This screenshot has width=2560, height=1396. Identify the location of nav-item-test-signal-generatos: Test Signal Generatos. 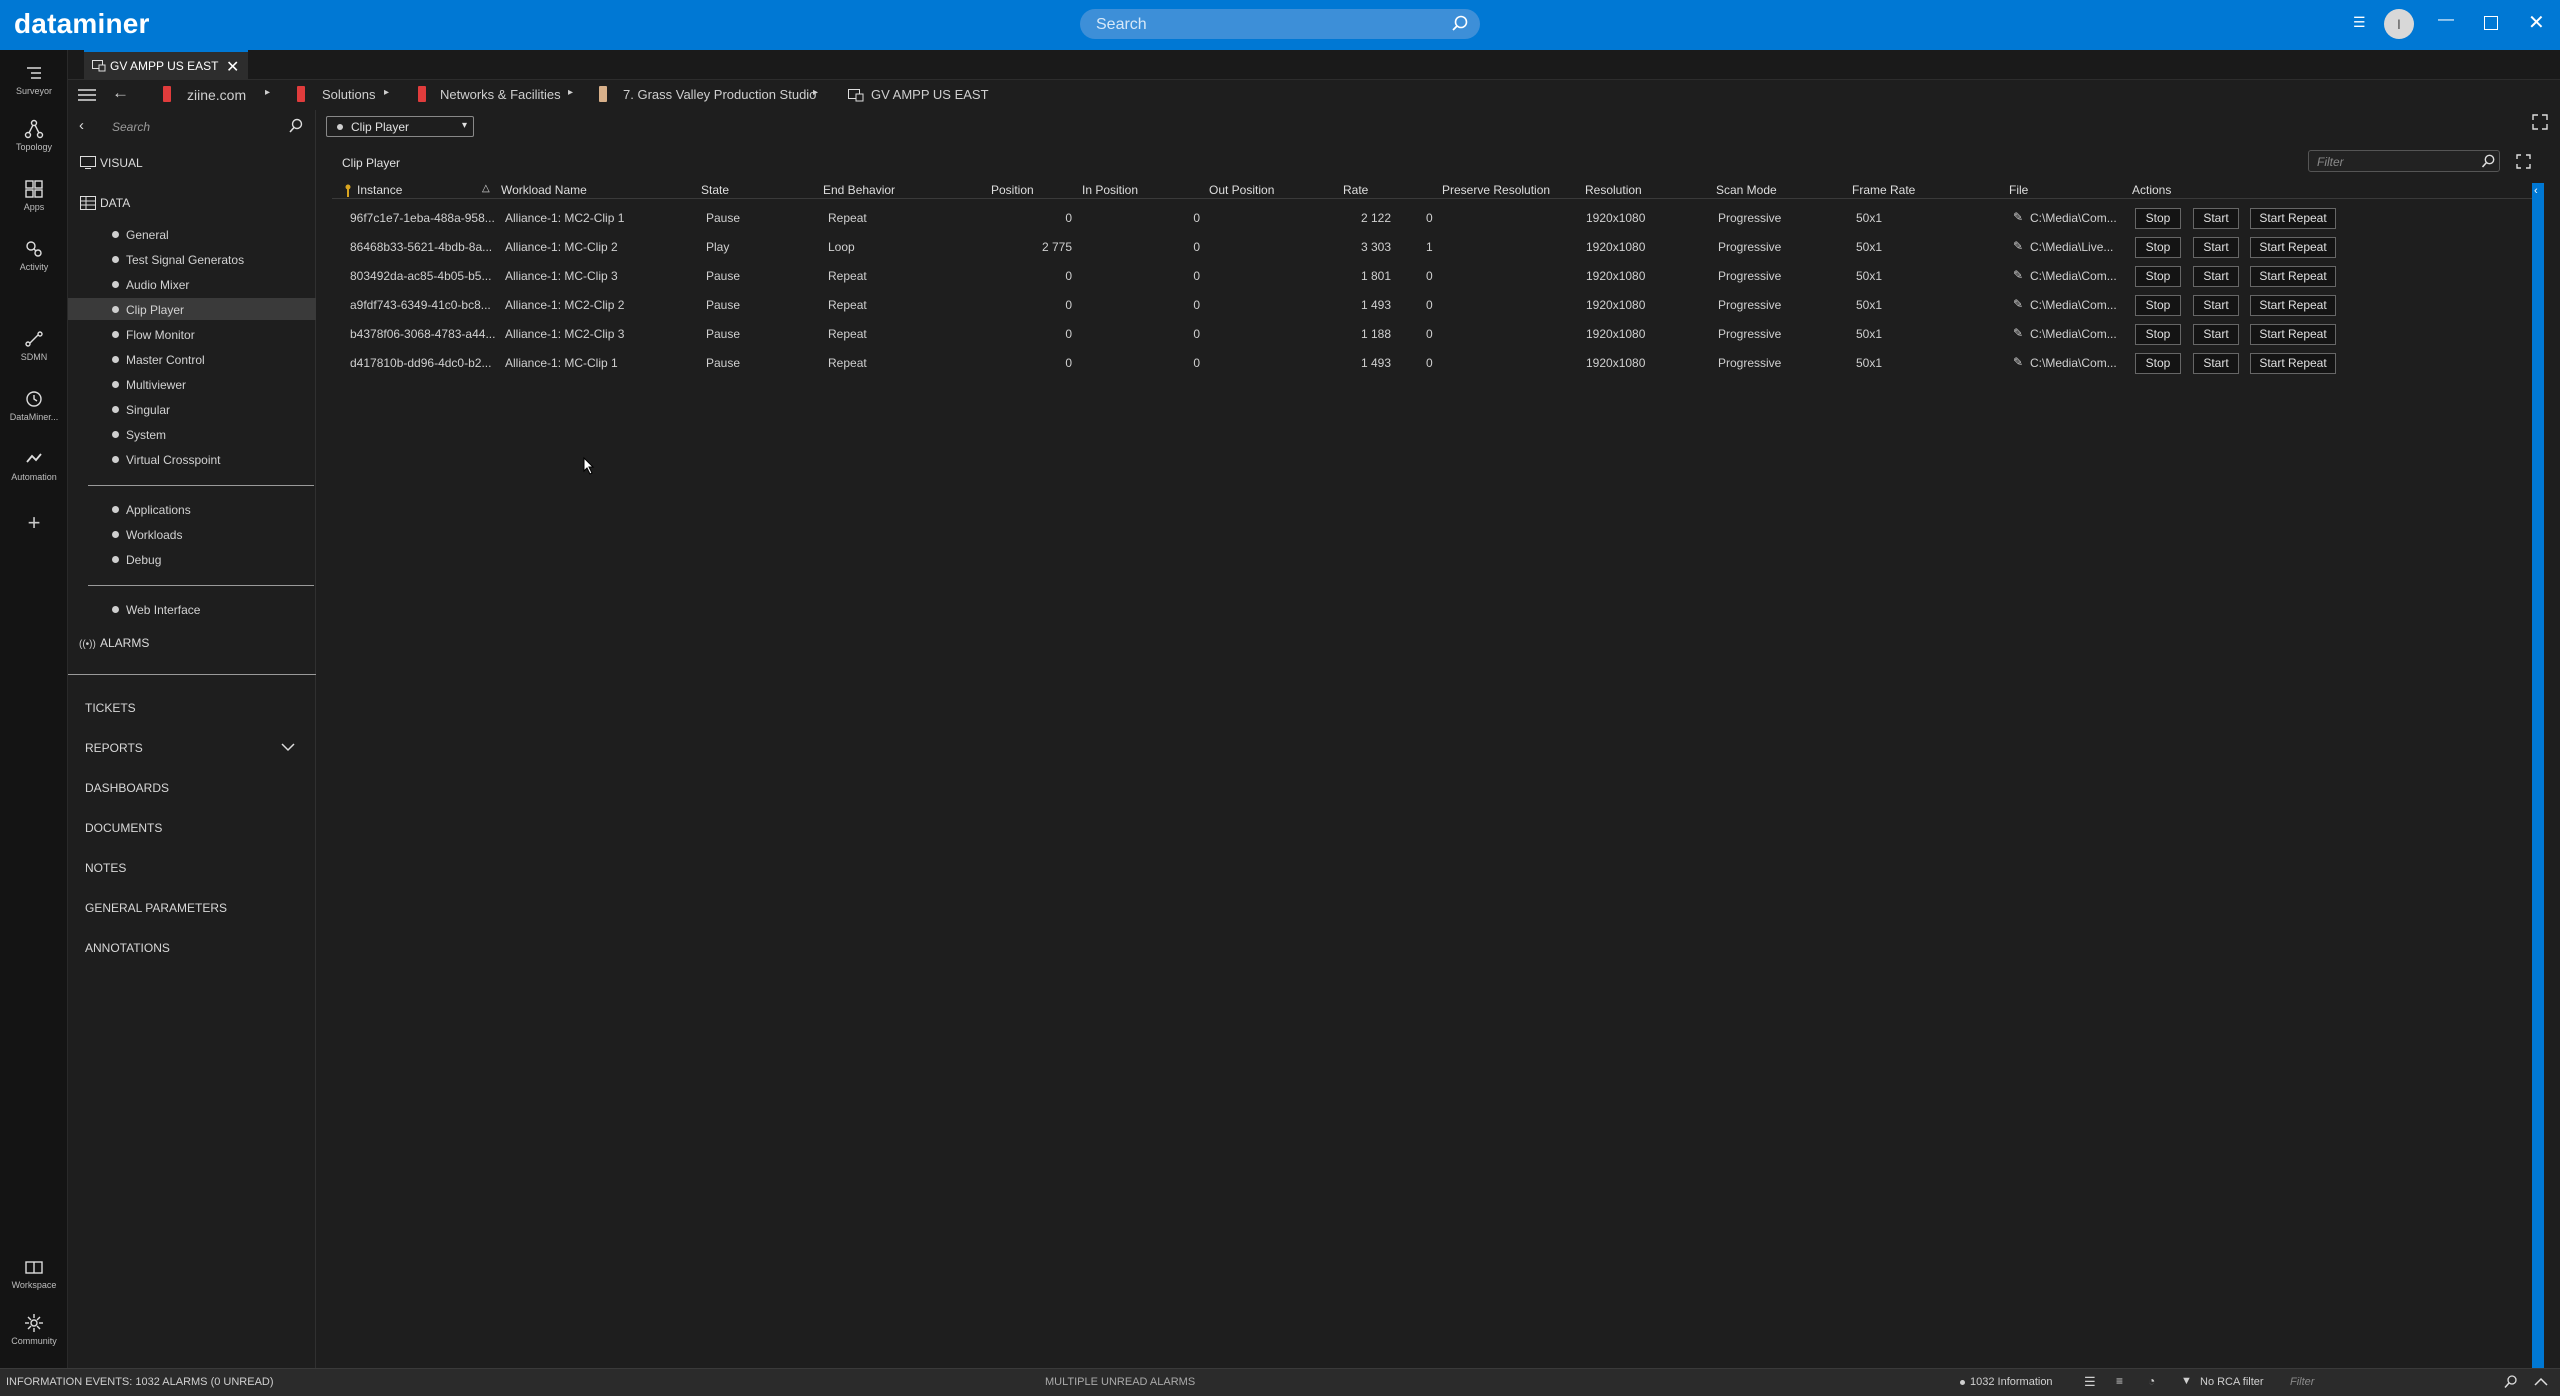
(185, 260).